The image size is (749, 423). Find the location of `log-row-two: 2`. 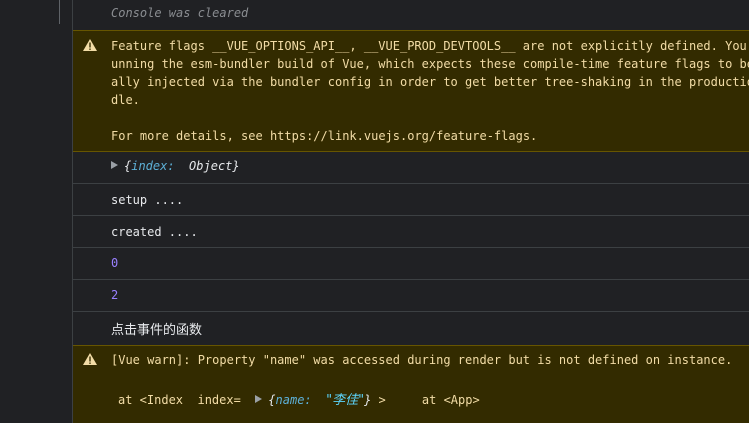

log-row-two: 2 is located at coordinates (411, 296).